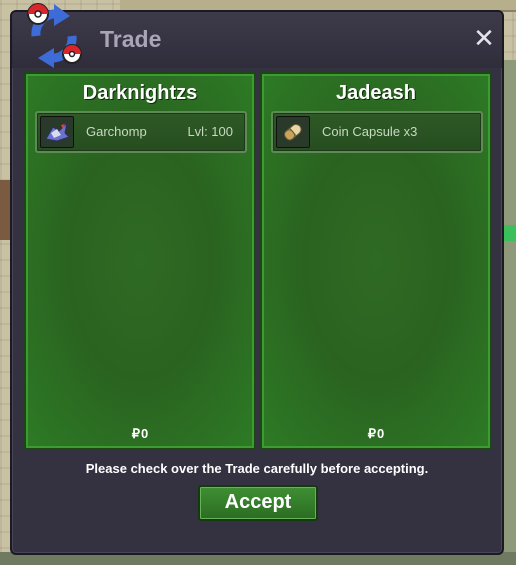 The image size is (516, 565). I want to click on accept-button: Accept, so click(258, 503).